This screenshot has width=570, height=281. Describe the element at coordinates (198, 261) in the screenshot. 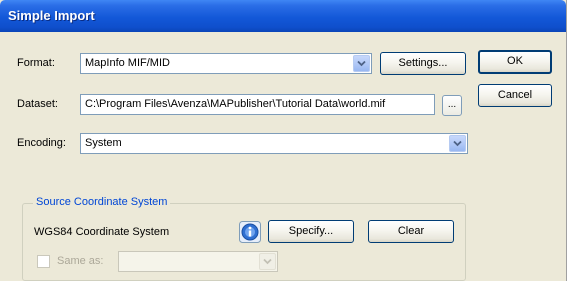

I see `same-as-select` at that location.